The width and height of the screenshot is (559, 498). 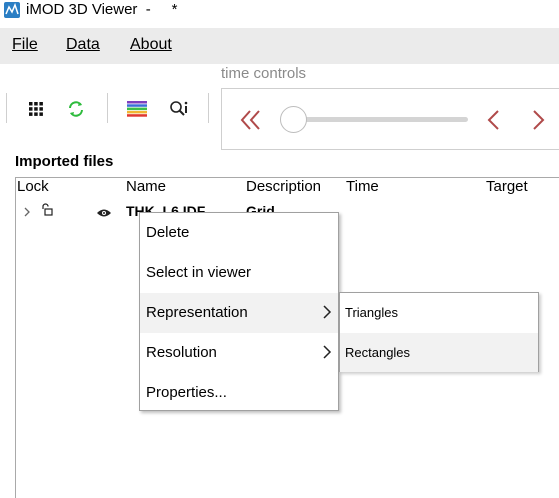 I want to click on submenu-item-rectangles: Rectangles, so click(x=439, y=352).